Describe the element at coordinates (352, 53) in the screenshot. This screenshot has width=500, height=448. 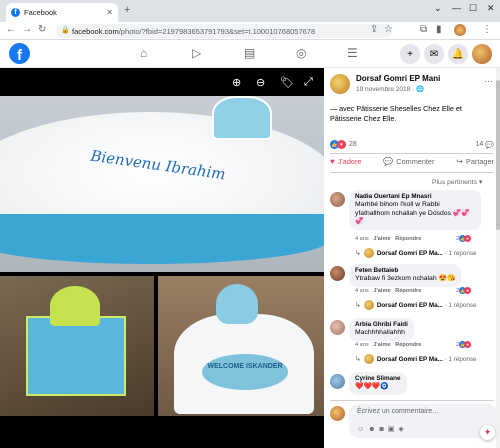
I see `menu-icon: ☰` at that location.